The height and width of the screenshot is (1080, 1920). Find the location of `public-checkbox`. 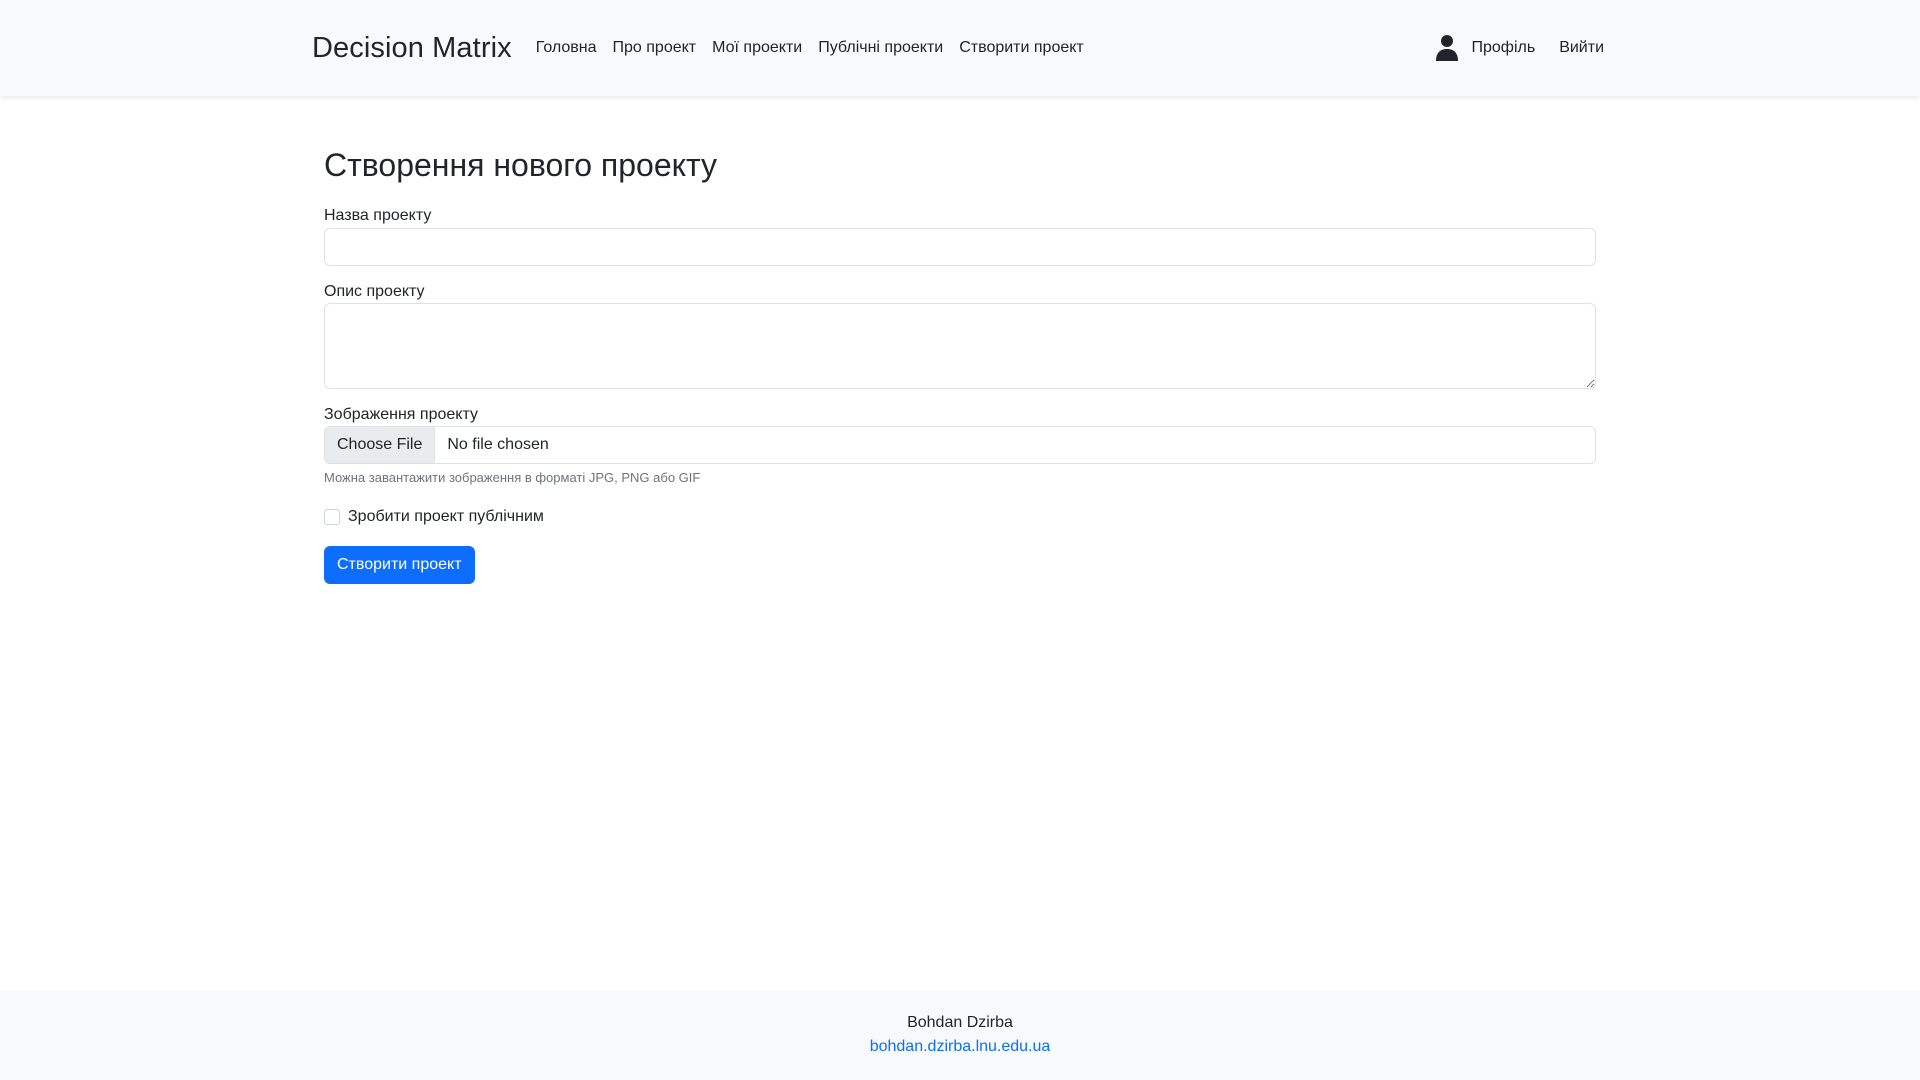

public-checkbox is located at coordinates (332, 516).